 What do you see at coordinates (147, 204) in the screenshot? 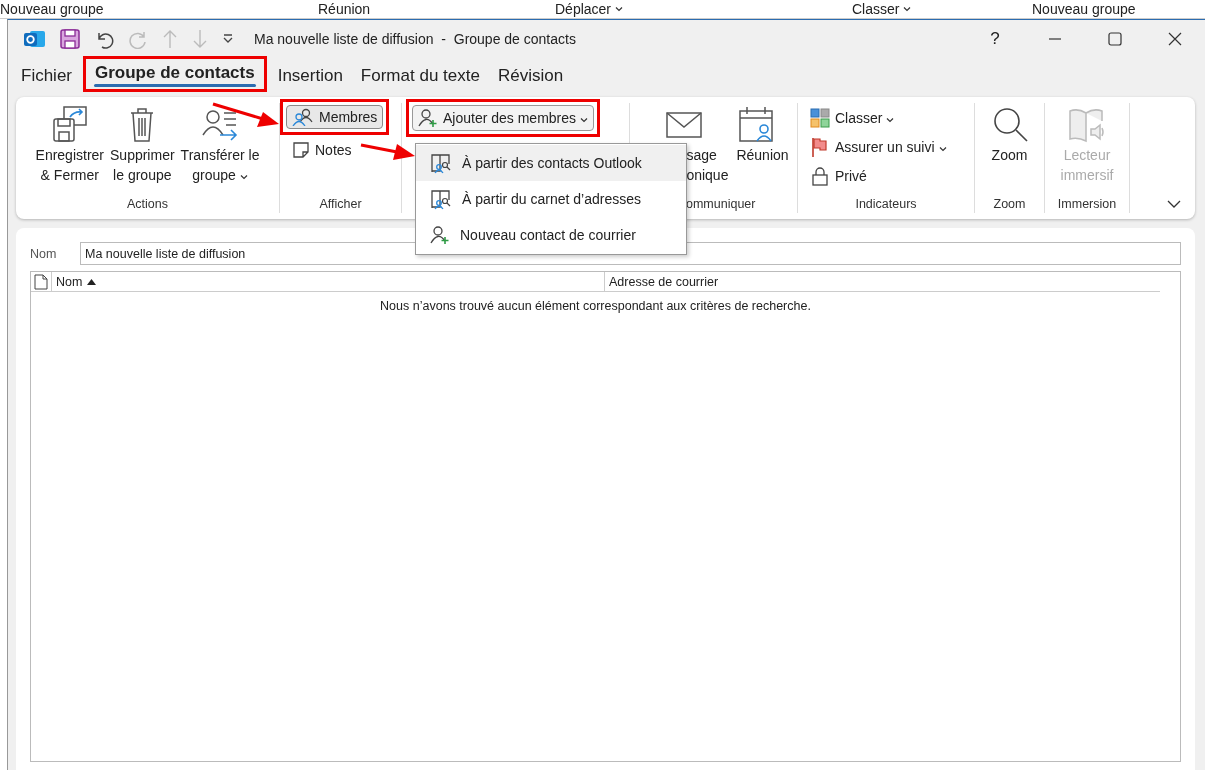
I see `group-label: Actions` at bounding box center [147, 204].